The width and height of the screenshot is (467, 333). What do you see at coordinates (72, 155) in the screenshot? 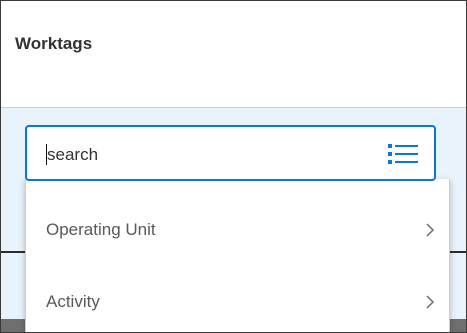
I see `search-input-text: search` at bounding box center [72, 155].